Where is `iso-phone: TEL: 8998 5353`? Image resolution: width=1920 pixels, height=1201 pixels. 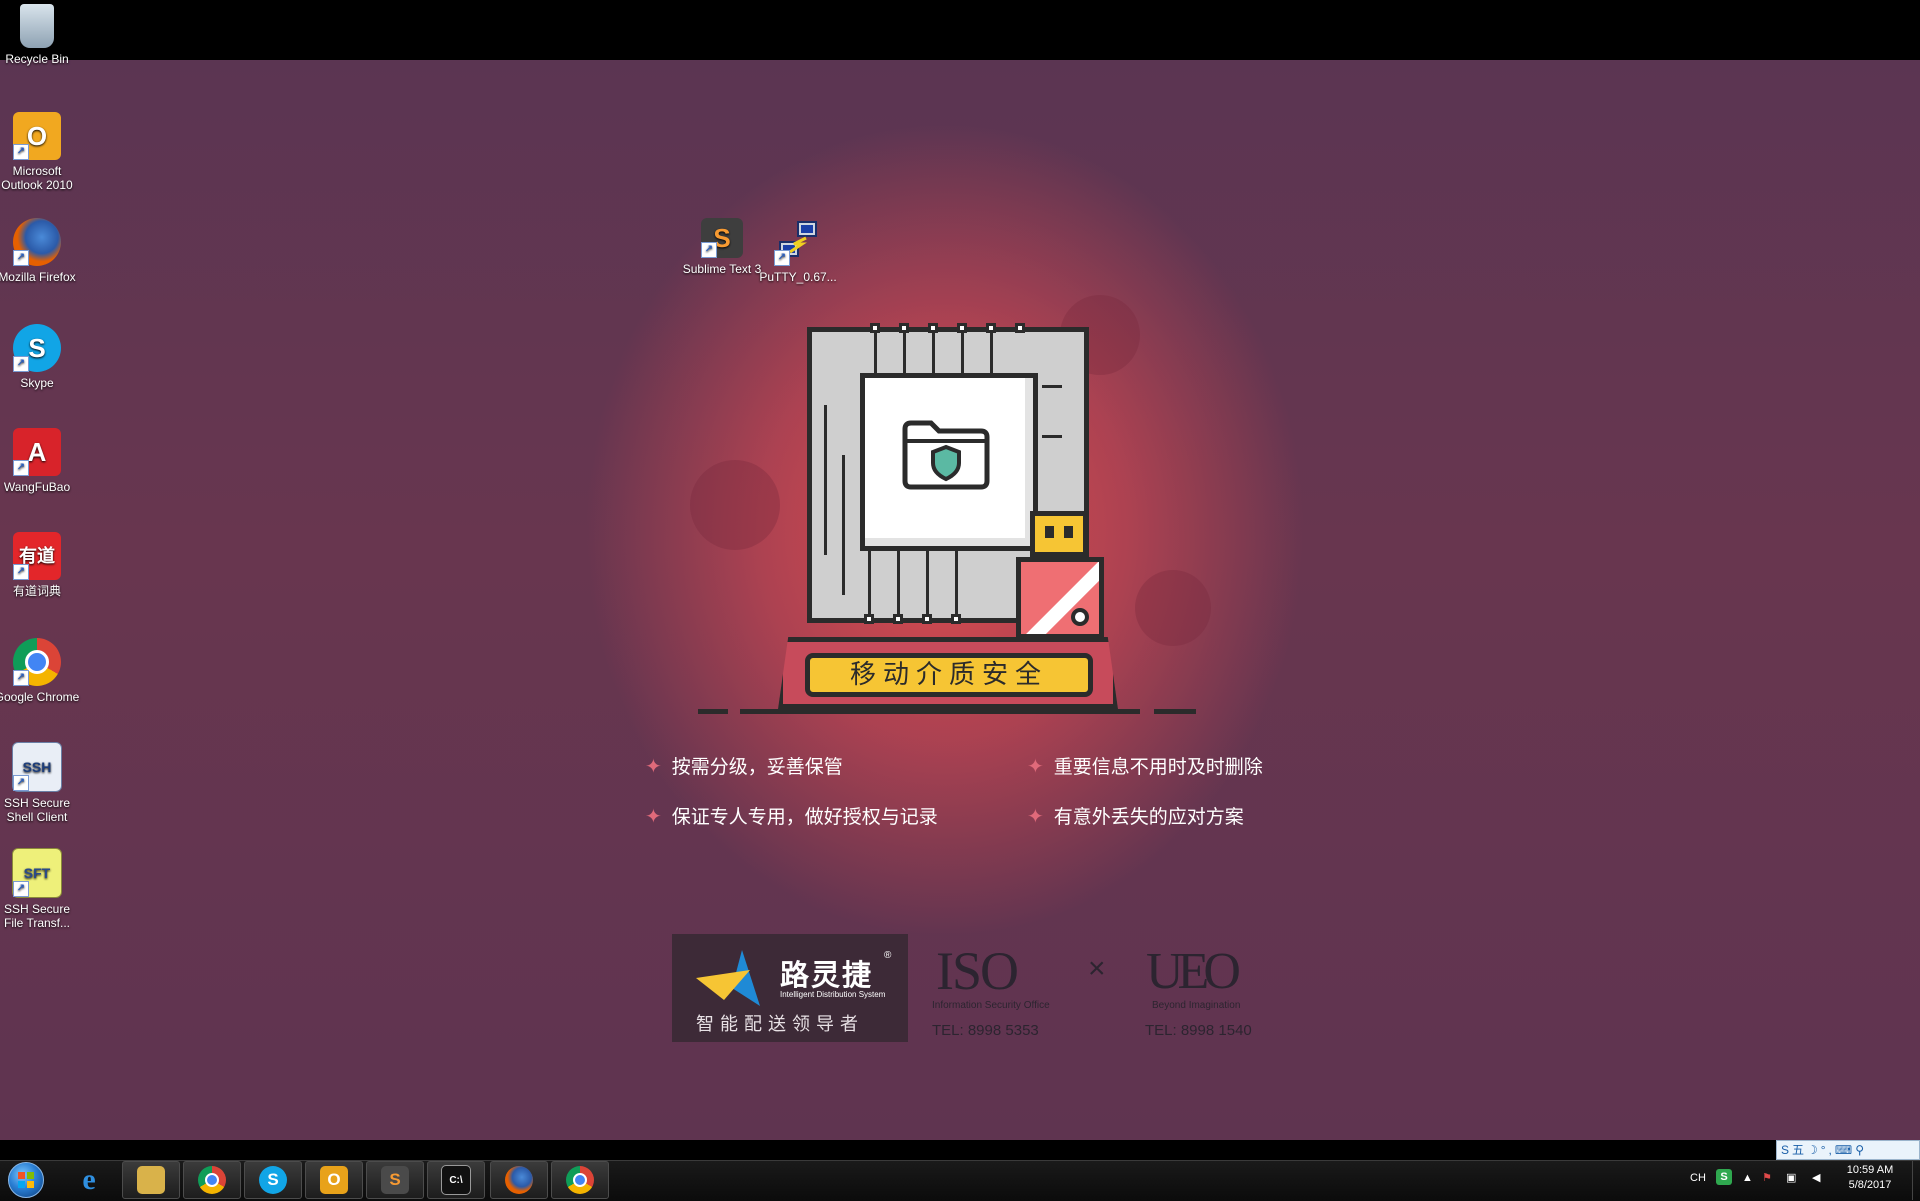 iso-phone: TEL: 8998 5353 is located at coordinates (985, 1030).